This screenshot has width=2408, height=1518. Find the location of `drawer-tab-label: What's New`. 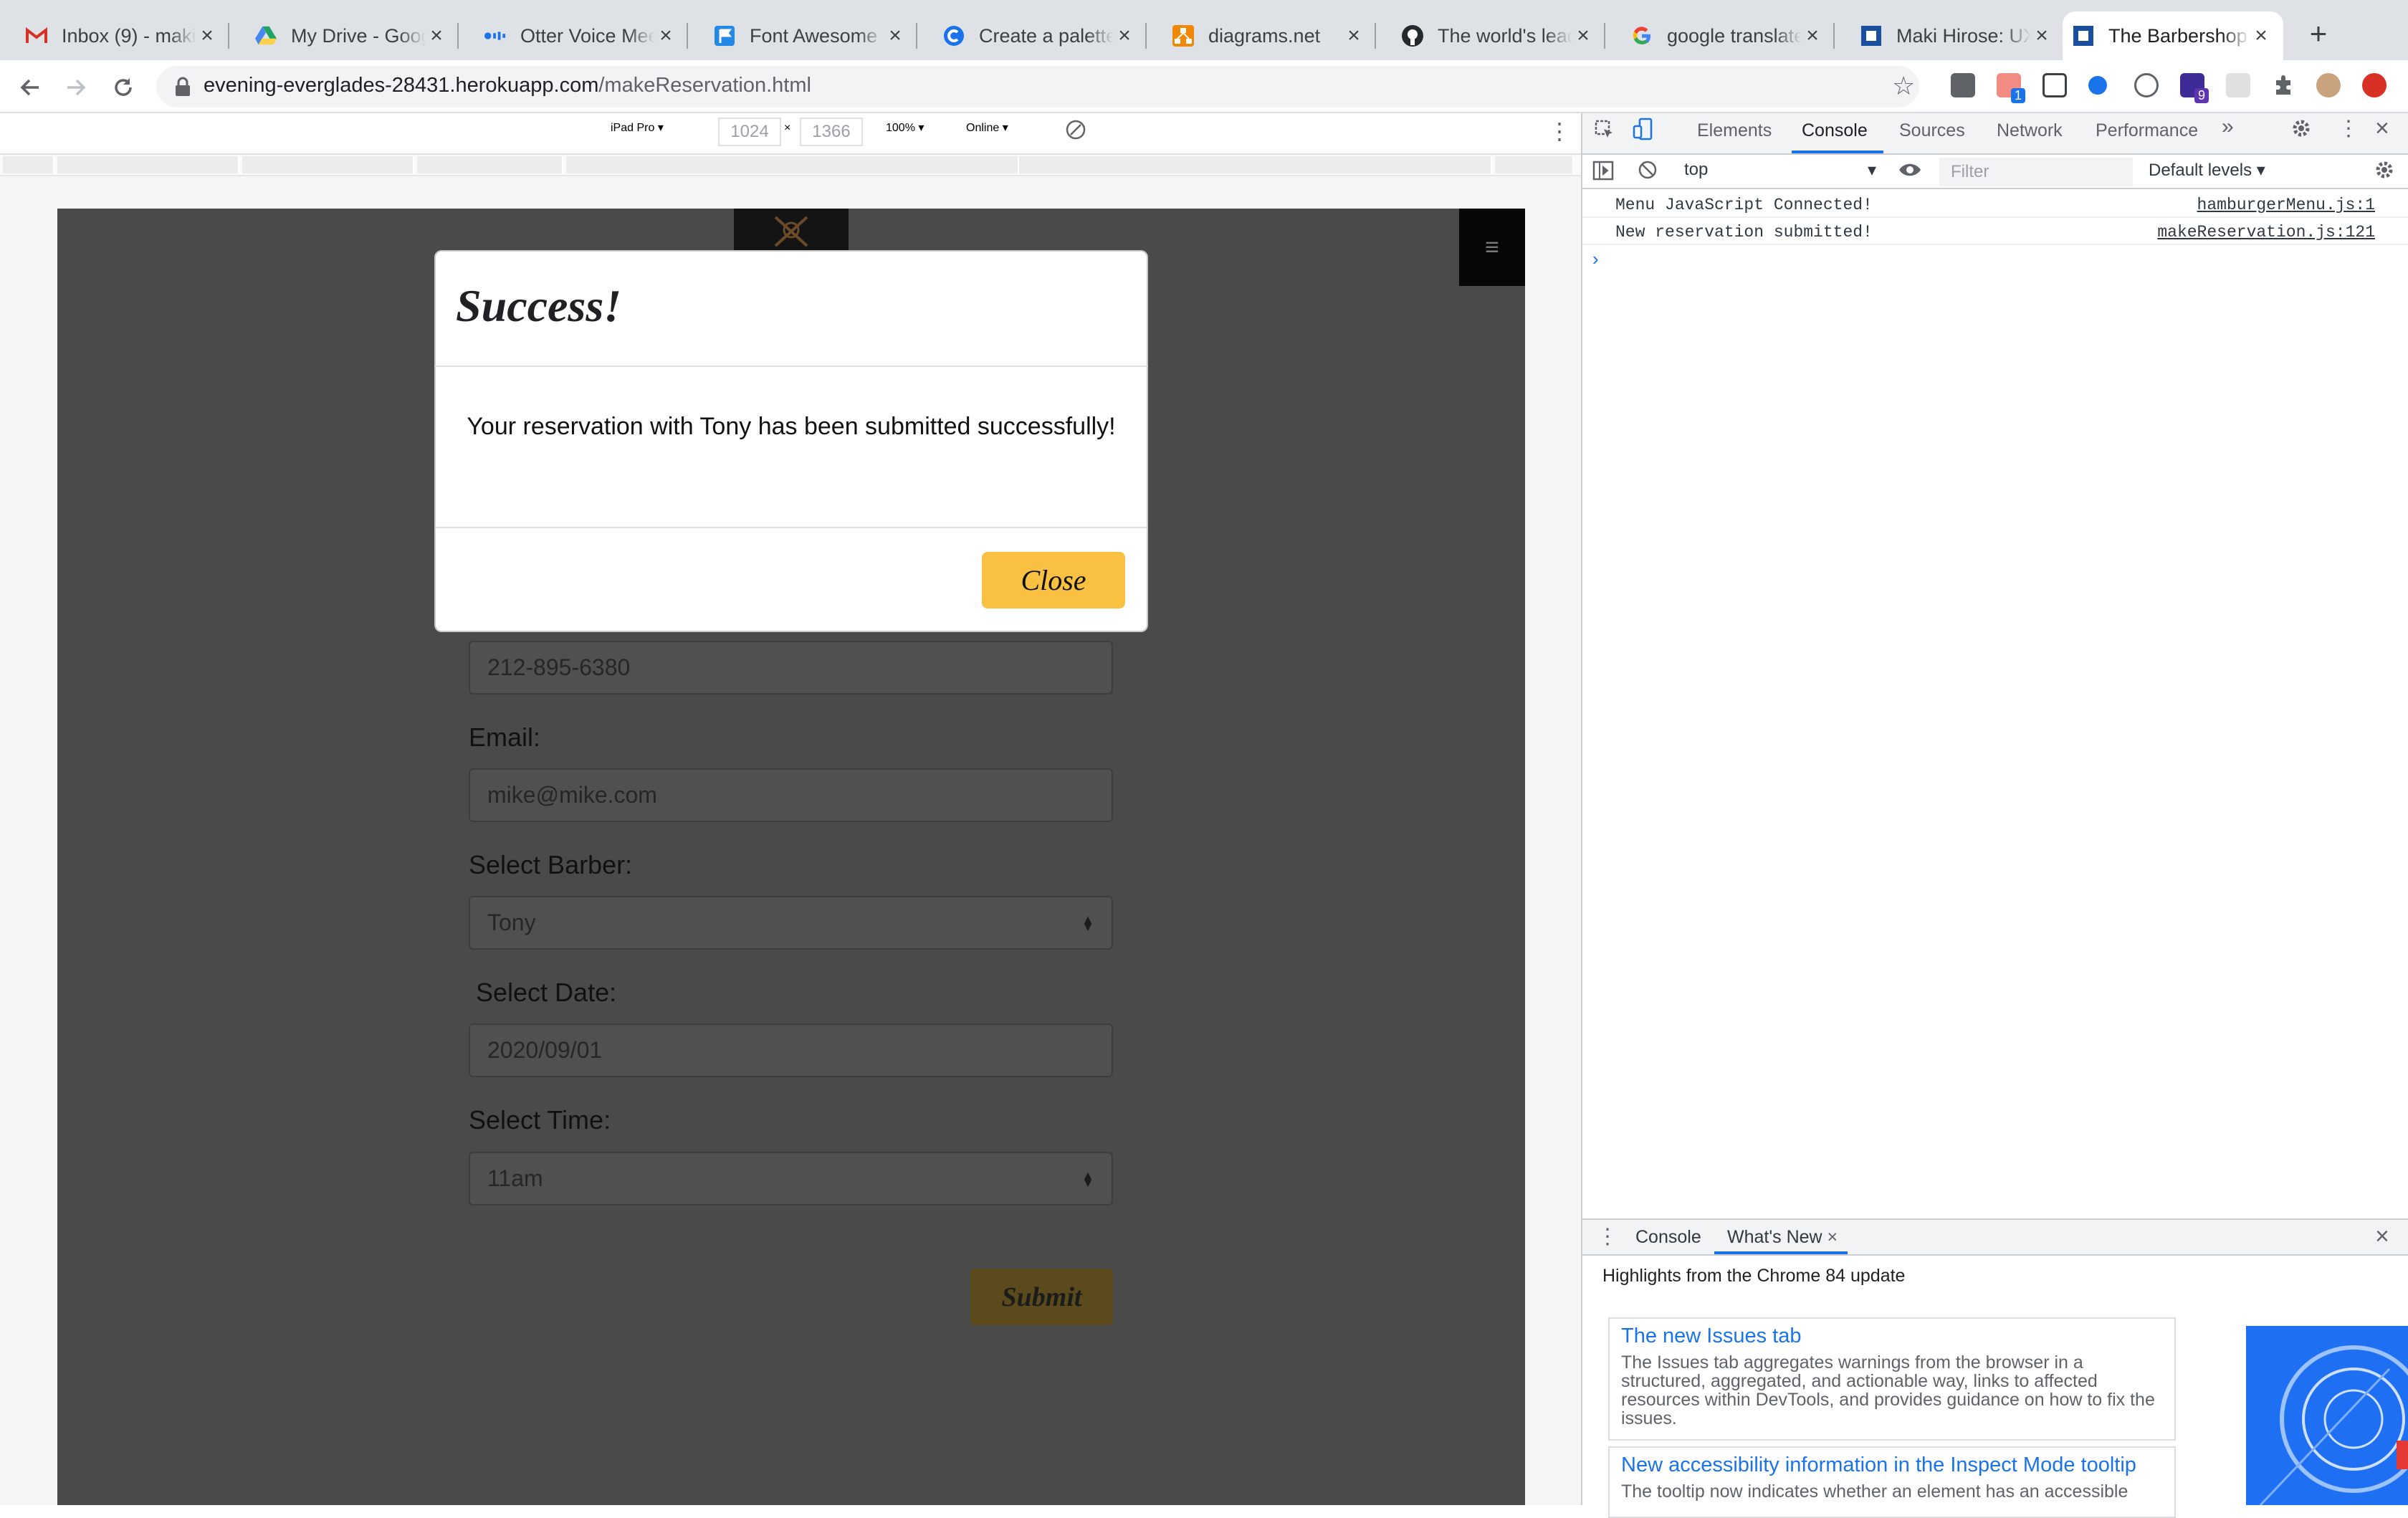

drawer-tab-label: What's New is located at coordinates (1774, 1237).